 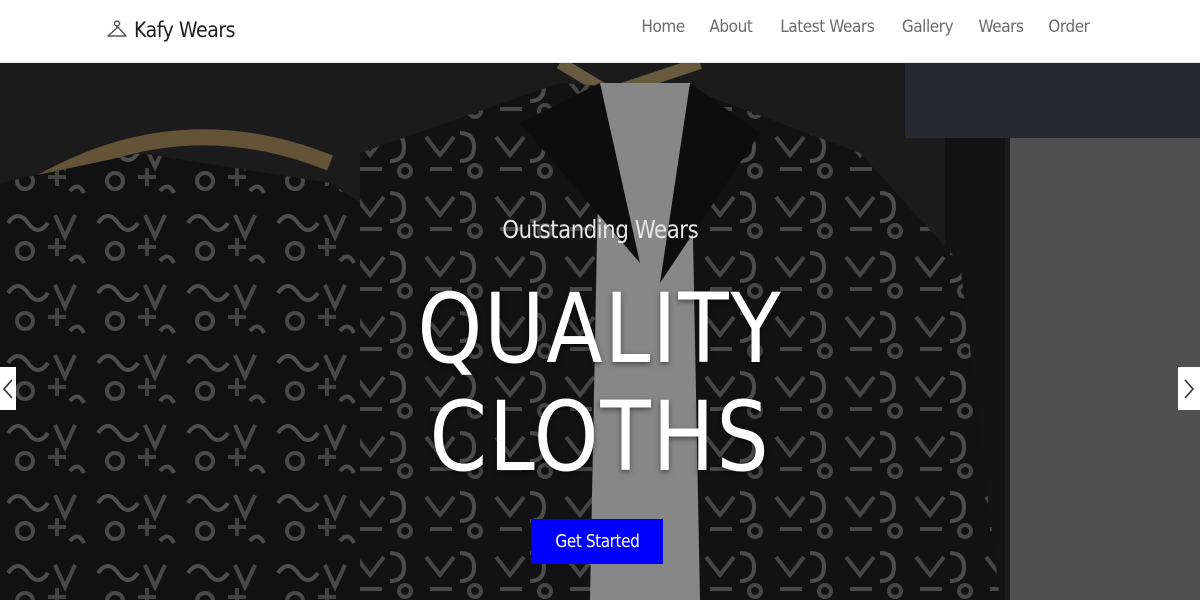 I want to click on brand-logo: Kafy Wears, so click(x=176, y=30).